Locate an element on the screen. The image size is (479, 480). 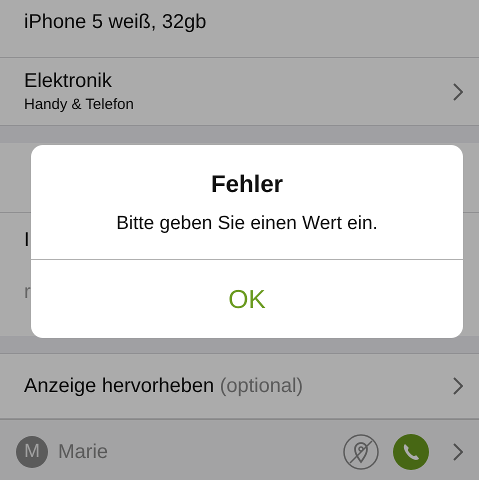
category-text: Elektronik is located at coordinates (68, 81).